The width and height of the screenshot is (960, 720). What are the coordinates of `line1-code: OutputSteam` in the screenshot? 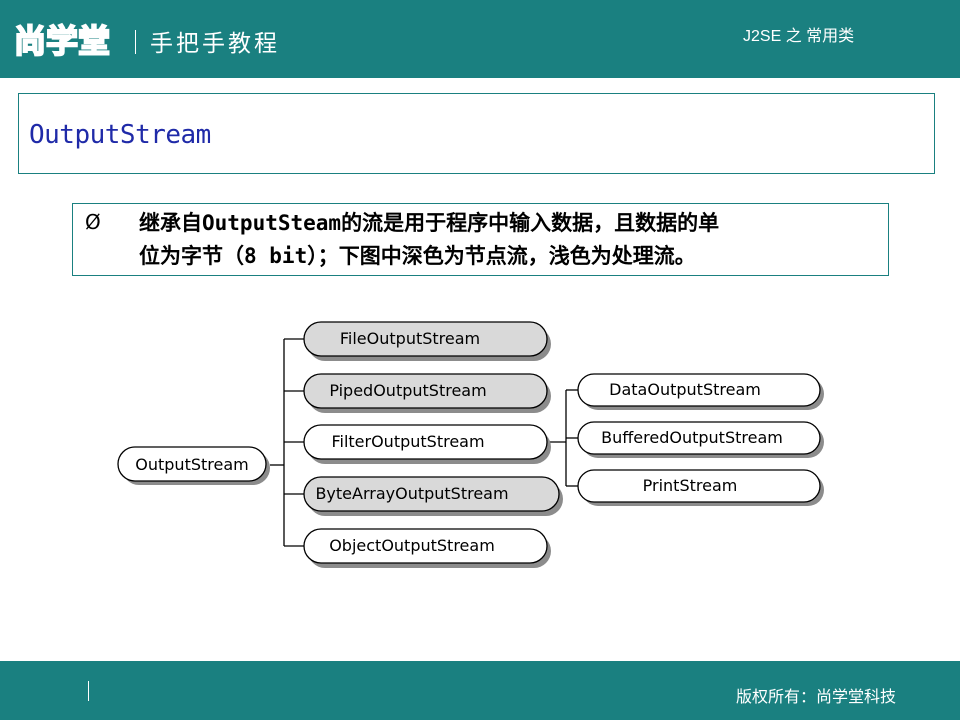 It's located at (272, 223).